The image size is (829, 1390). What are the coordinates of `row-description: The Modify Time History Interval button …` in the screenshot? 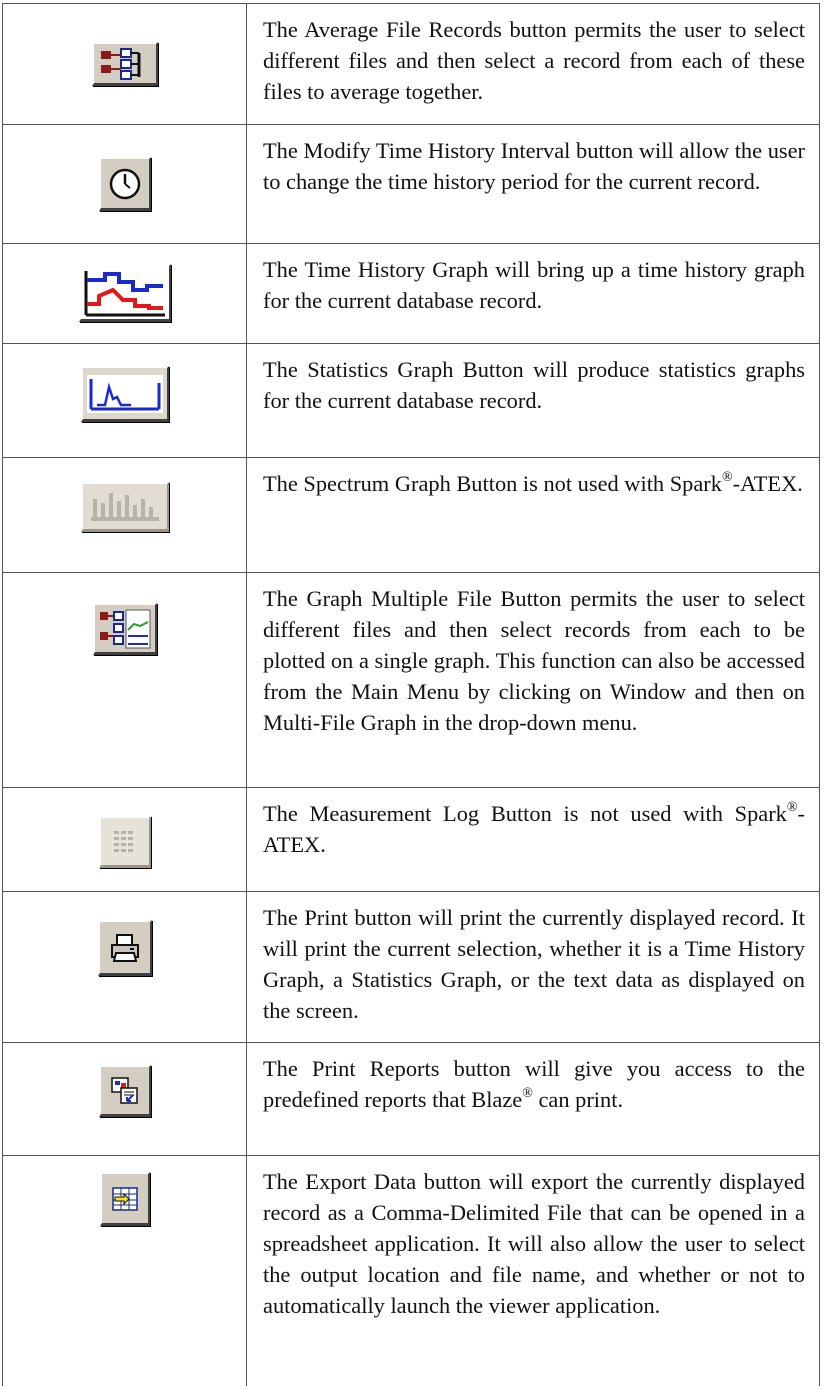 It's located at (534, 166).